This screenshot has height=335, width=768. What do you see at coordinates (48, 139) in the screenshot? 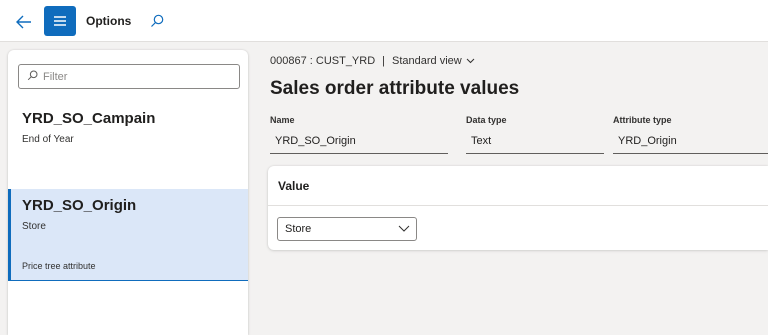
I see `list-item-subtitle: End of Year` at bounding box center [48, 139].